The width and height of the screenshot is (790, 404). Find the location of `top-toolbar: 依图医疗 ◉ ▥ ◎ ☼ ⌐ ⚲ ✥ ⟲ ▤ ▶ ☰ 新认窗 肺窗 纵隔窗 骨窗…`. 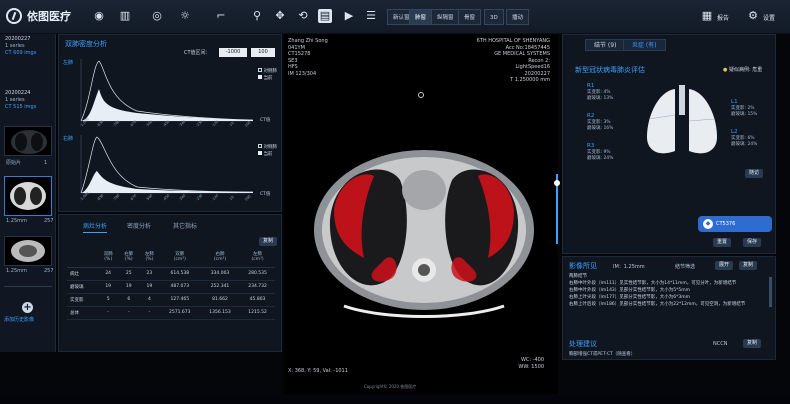

top-toolbar: 依图医疗 ◉ ▥ ◎ ☼ ⌐ ⚲ ✥ ⟲ ▤ ▶ ☰ 新认窗 肺窗 纵隔窗 骨窗… is located at coordinates (395, 17).